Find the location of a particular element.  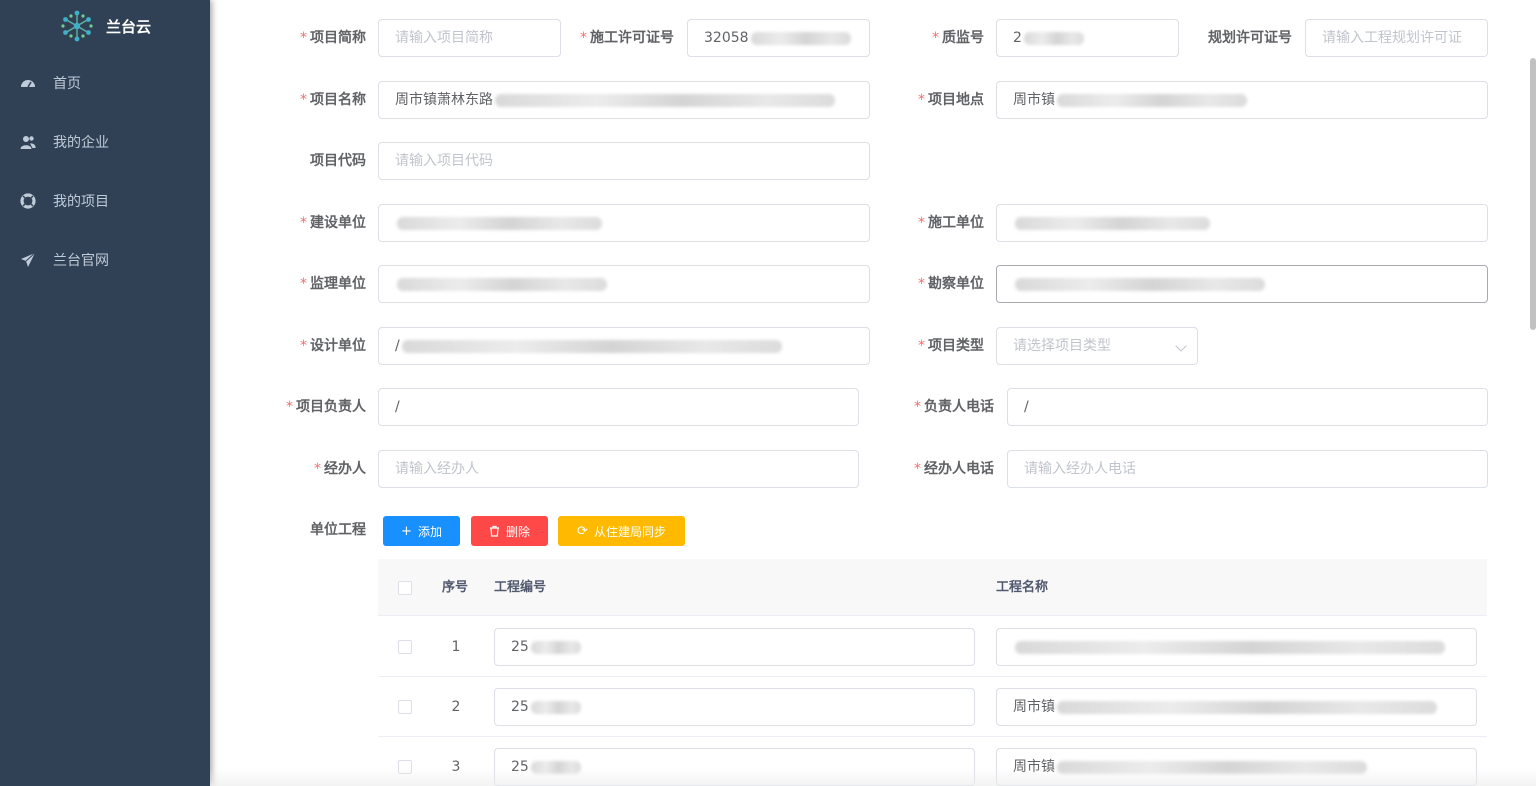

table-header: 序号 工程编号 工程名称 is located at coordinates (932, 587).